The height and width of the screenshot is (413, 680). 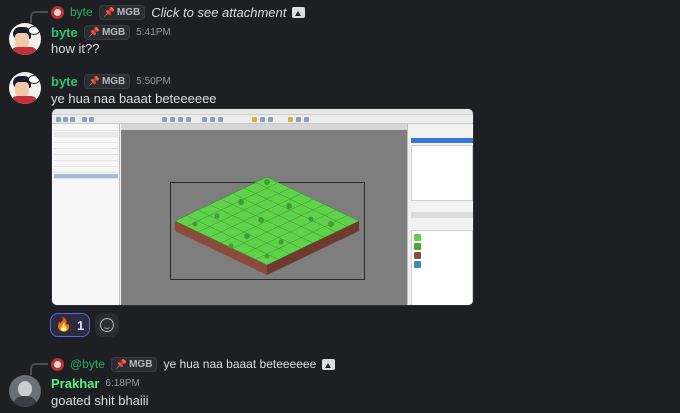 What do you see at coordinates (80, 325) in the screenshot?
I see `reaction-count: 1` at bounding box center [80, 325].